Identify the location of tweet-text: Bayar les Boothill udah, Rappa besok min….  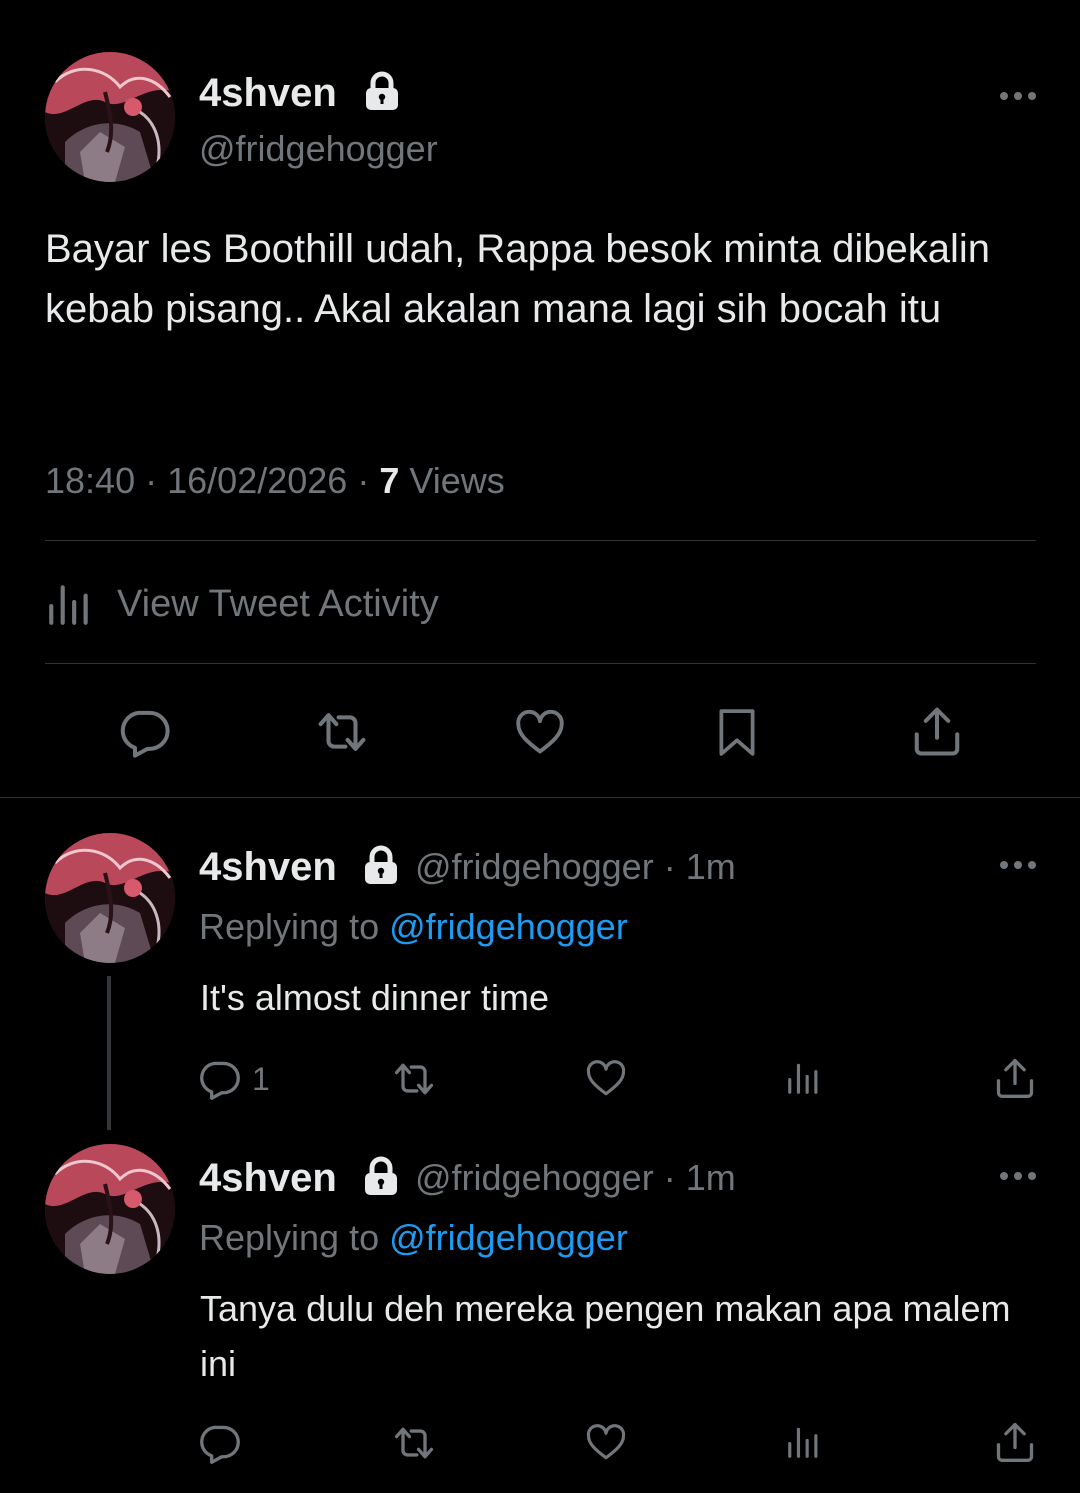
(518, 279).